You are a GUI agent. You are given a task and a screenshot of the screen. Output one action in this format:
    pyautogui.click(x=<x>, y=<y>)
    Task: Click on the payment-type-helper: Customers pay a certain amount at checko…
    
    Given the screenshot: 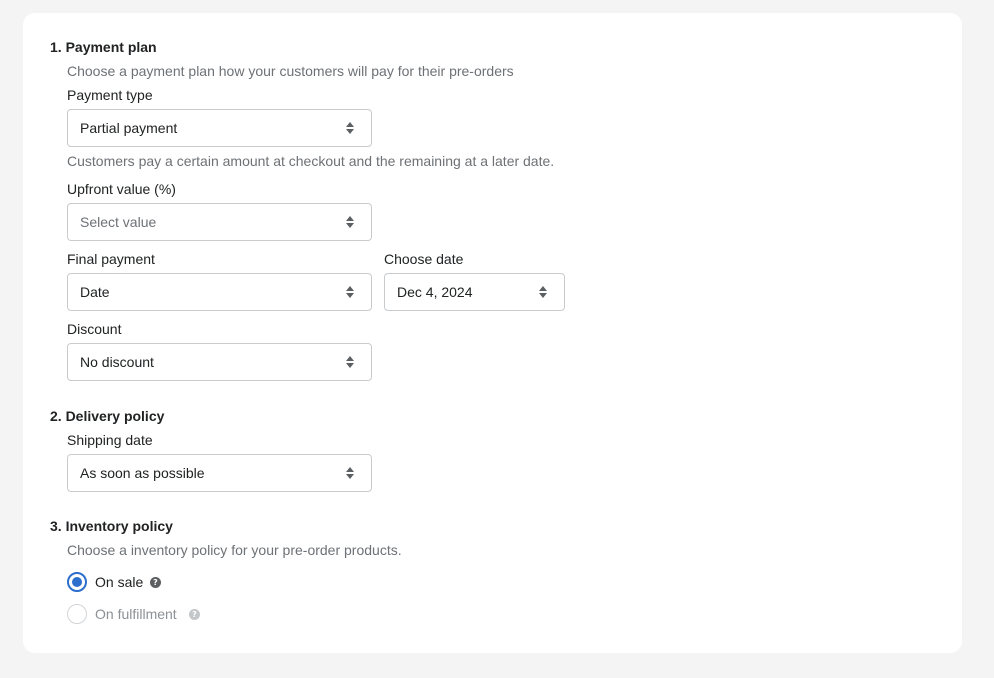 What is the action you would take?
    pyautogui.click(x=311, y=161)
    